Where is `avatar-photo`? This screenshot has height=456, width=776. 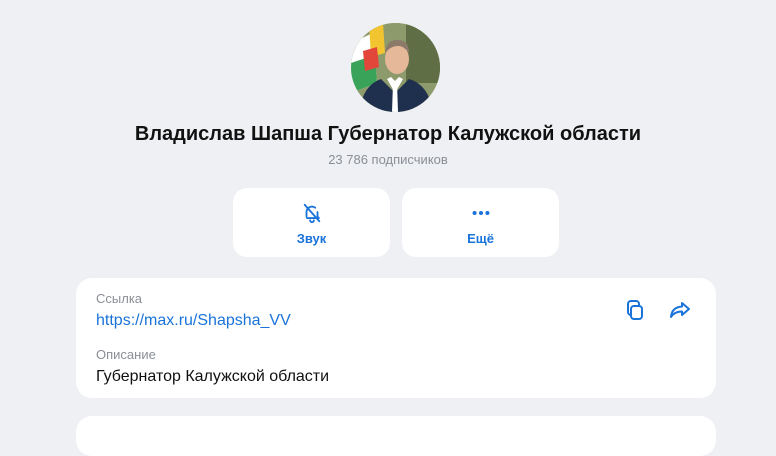
avatar-photo is located at coordinates (395, 67).